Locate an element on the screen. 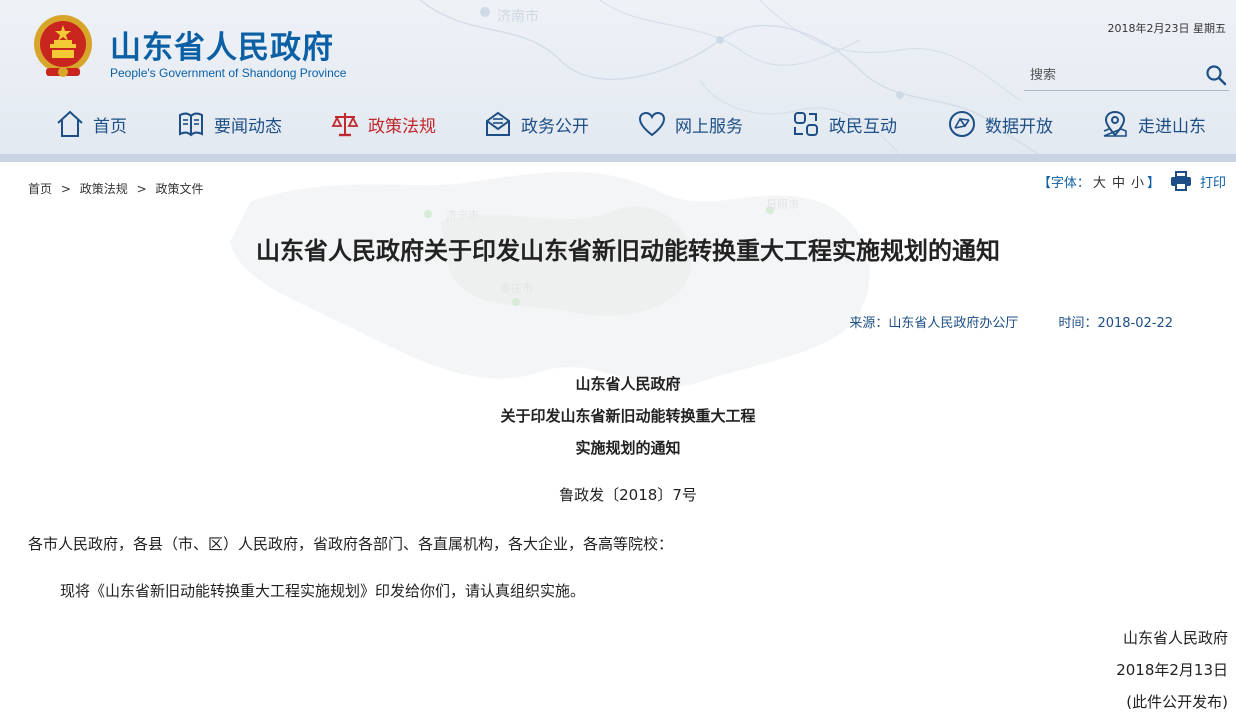 This screenshot has height=721, width=1236. search-input is located at coordinates (1112, 75).